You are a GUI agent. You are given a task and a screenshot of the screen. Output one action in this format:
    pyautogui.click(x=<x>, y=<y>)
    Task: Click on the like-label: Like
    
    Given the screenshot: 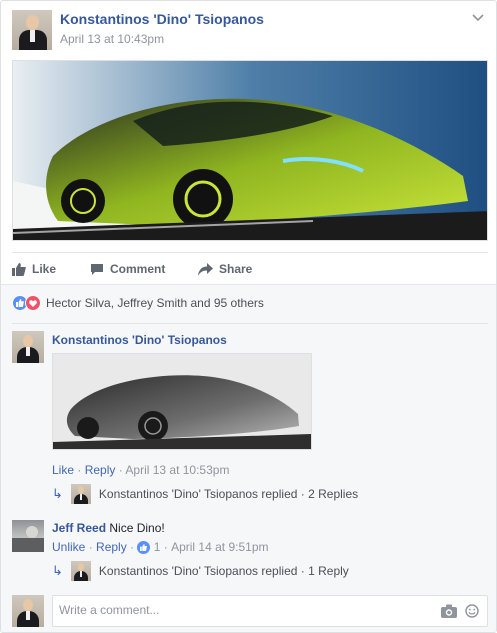 What is the action you would take?
    pyautogui.click(x=44, y=269)
    